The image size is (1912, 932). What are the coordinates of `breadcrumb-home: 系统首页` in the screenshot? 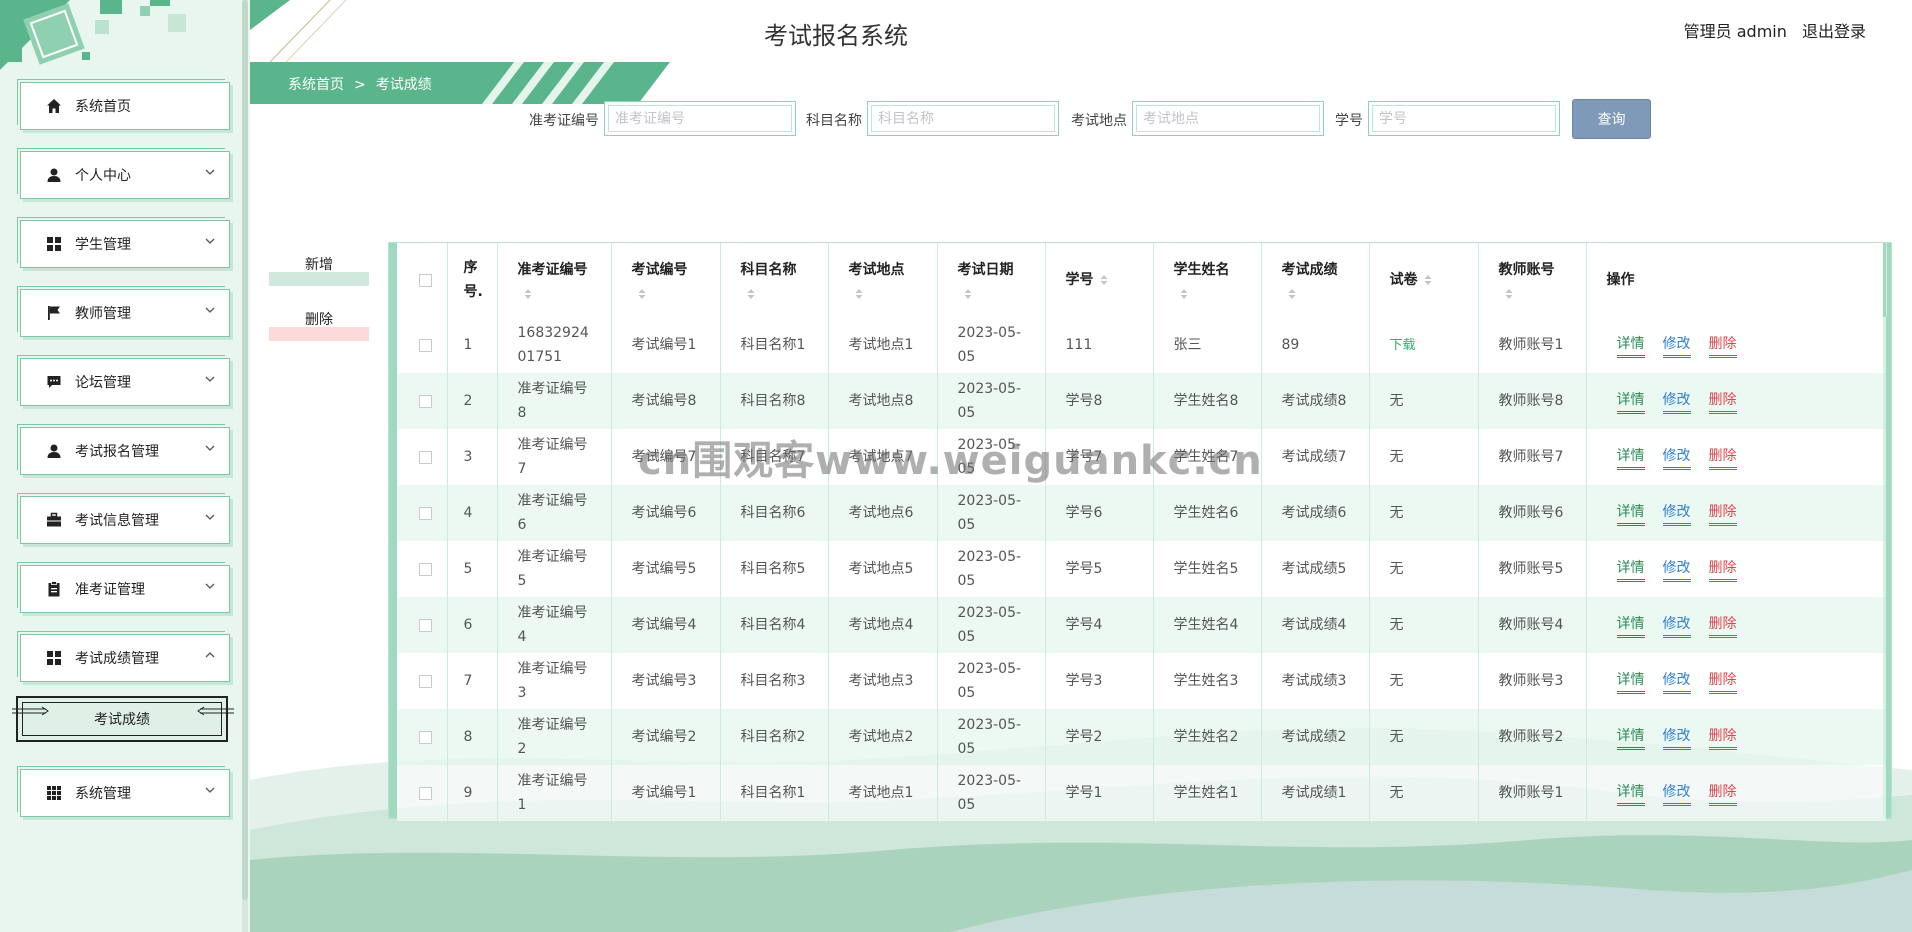 It's located at (316, 85).